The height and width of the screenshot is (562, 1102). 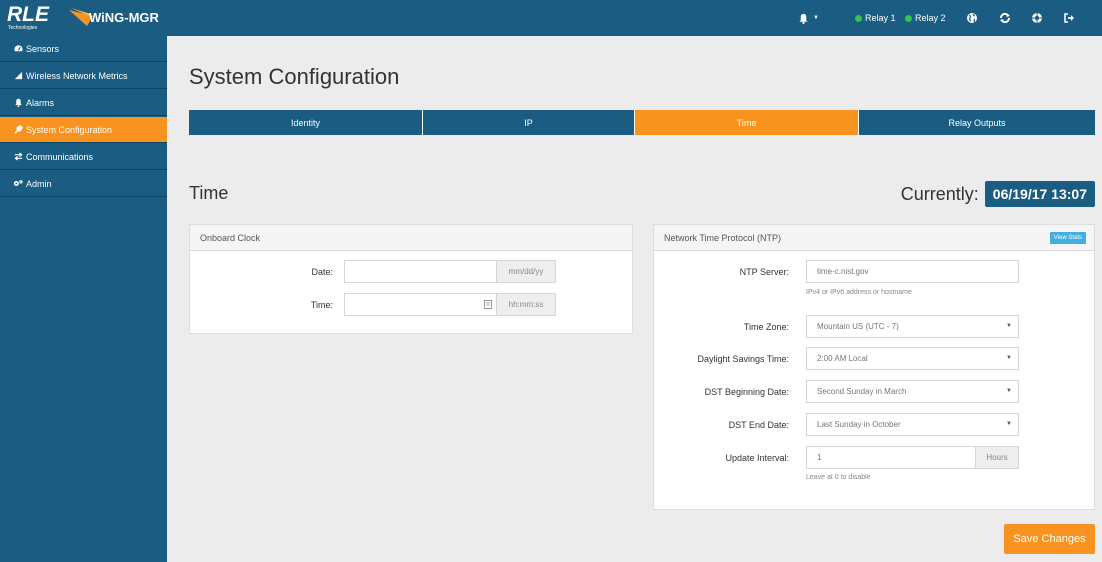 I want to click on currently-label: Currently:, so click(x=939, y=193).